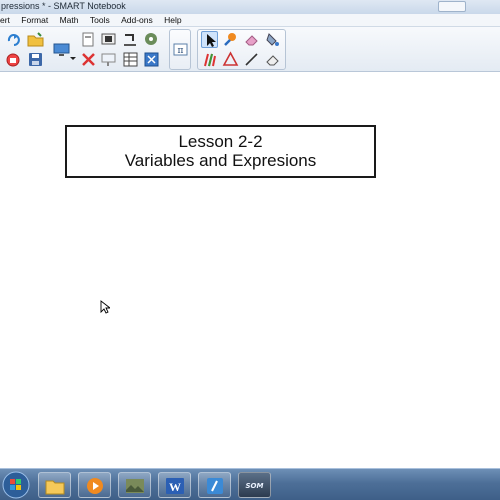  What do you see at coordinates (251, 59) in the screenshot?
I see `line-icon` at bounding box center [251, 59].